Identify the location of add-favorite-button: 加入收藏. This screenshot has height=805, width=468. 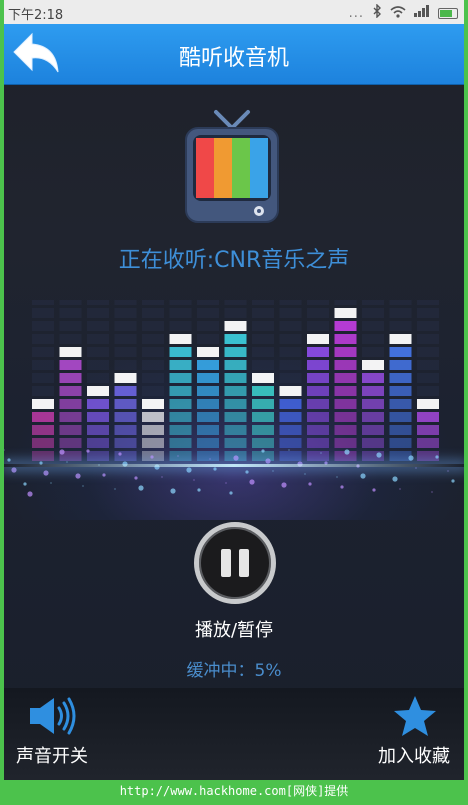
(414, 734).